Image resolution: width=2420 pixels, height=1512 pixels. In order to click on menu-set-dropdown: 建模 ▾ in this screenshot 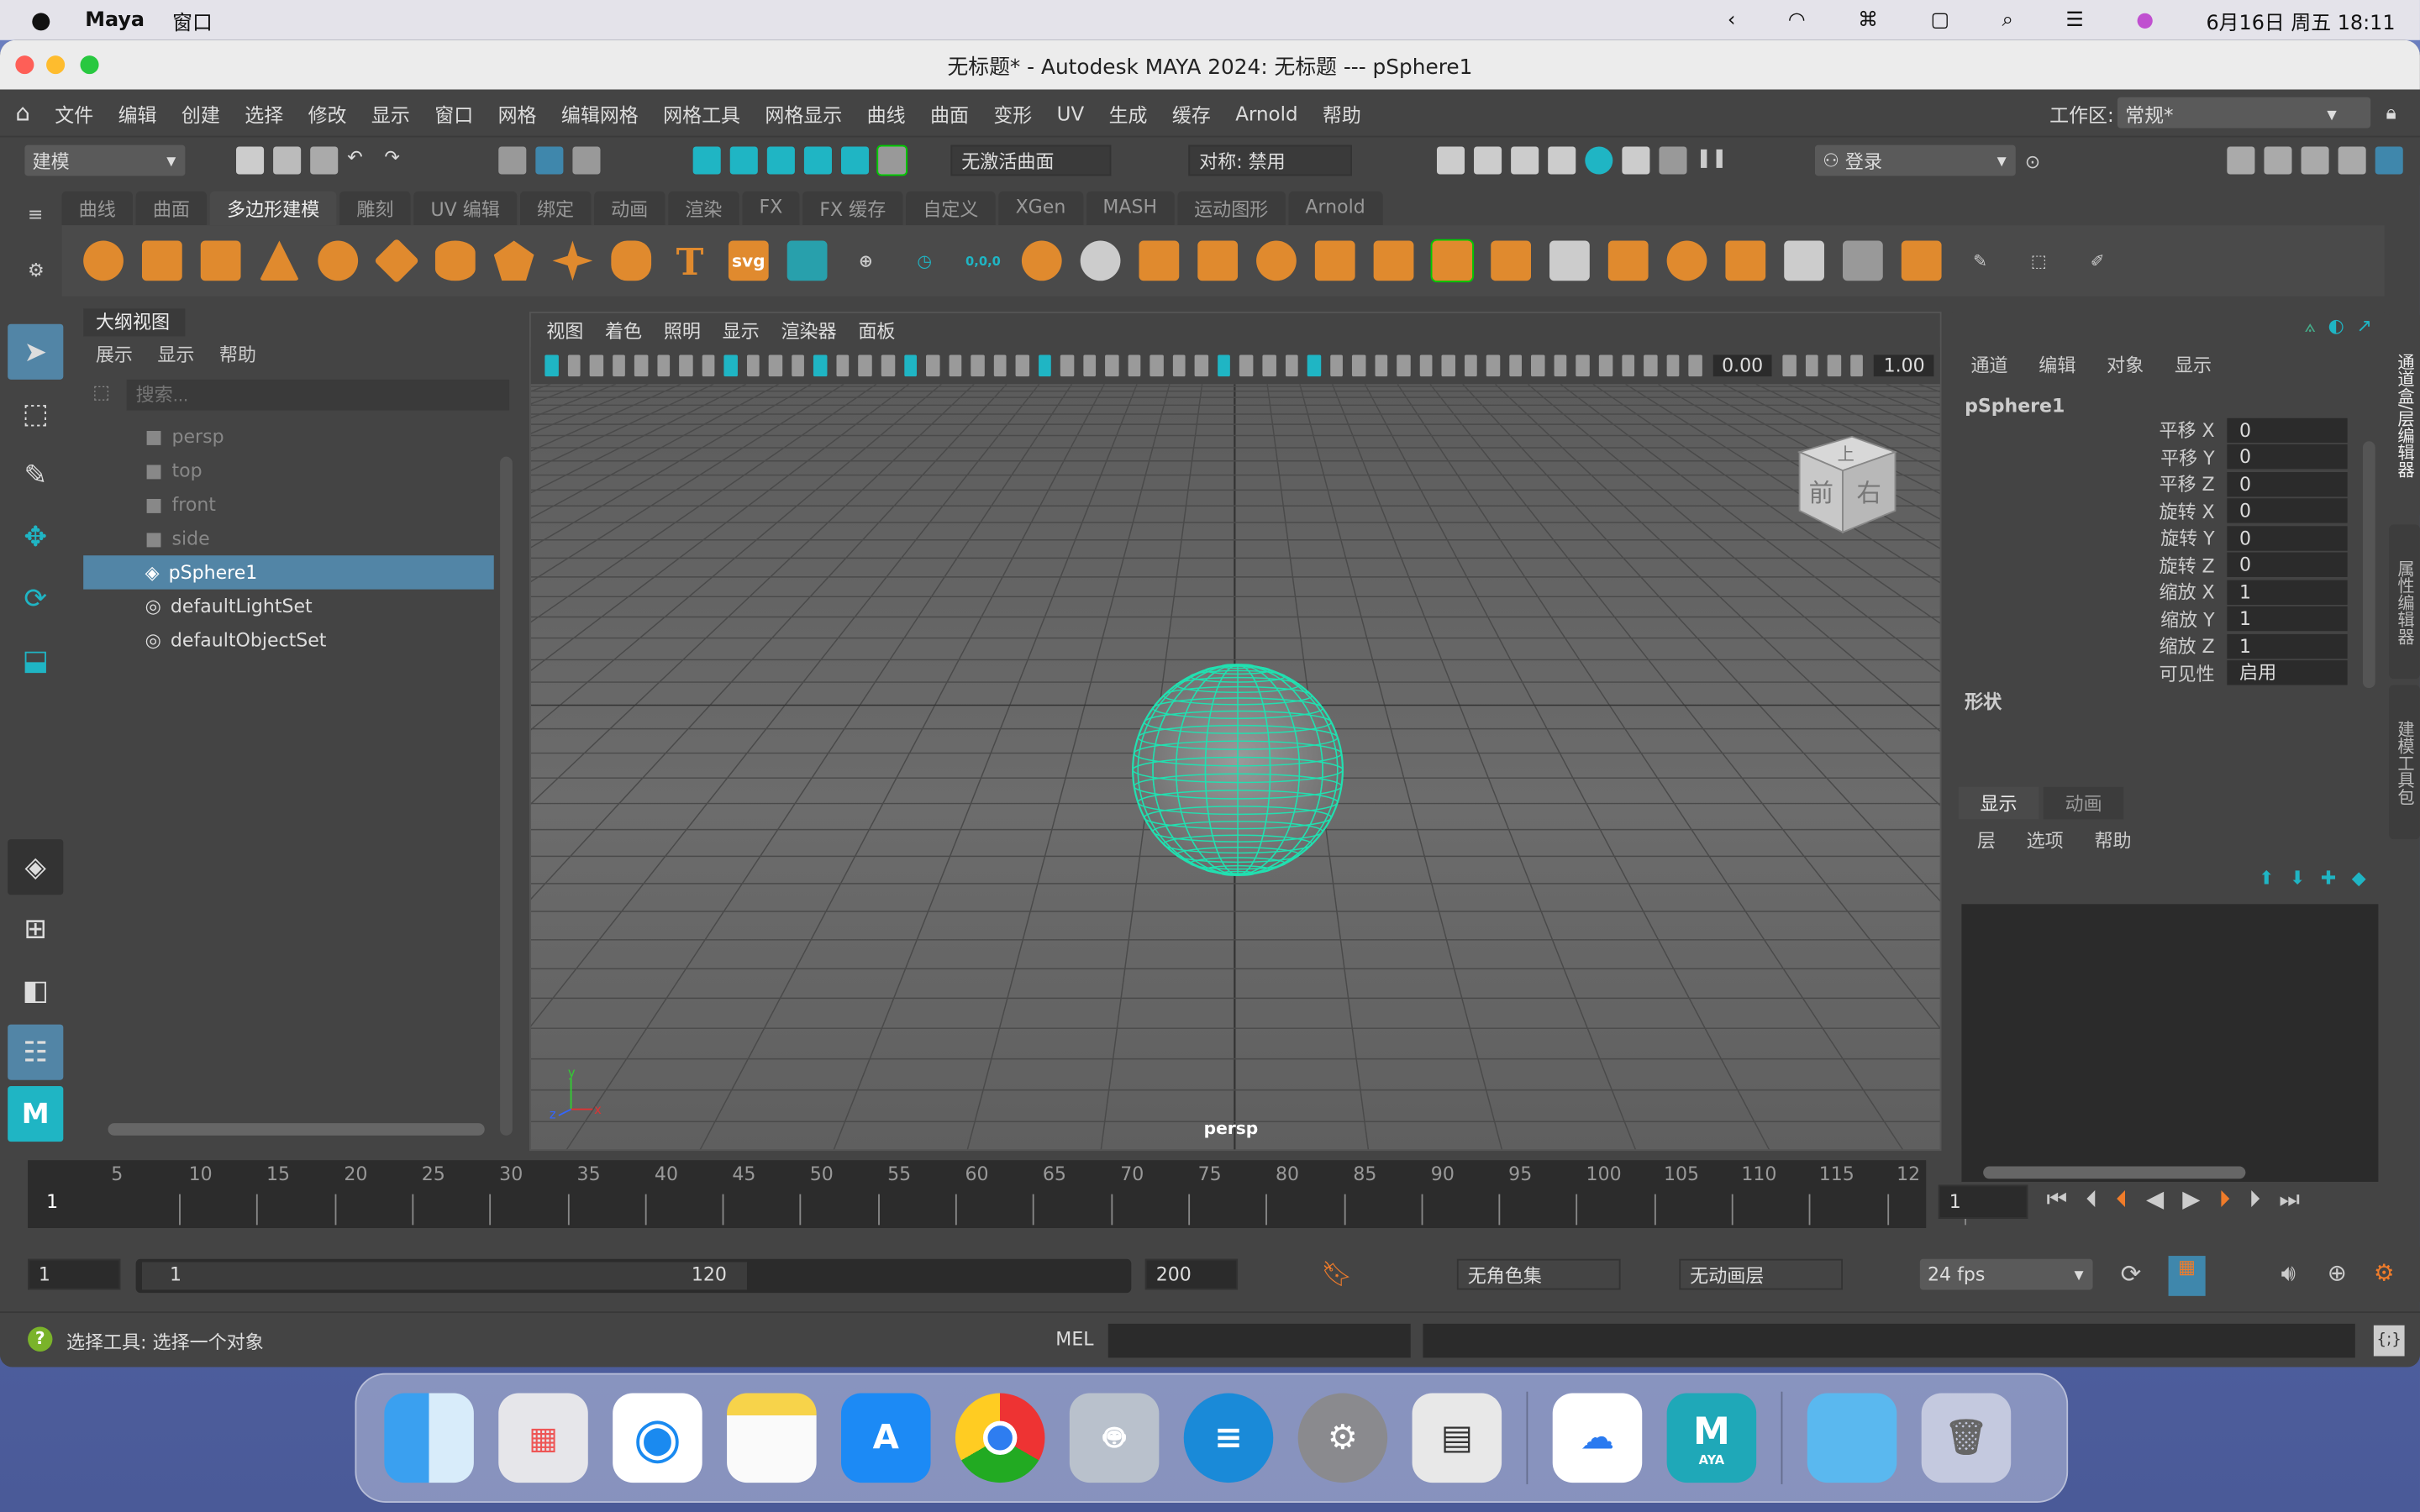, I will do `click(105, 160)`.